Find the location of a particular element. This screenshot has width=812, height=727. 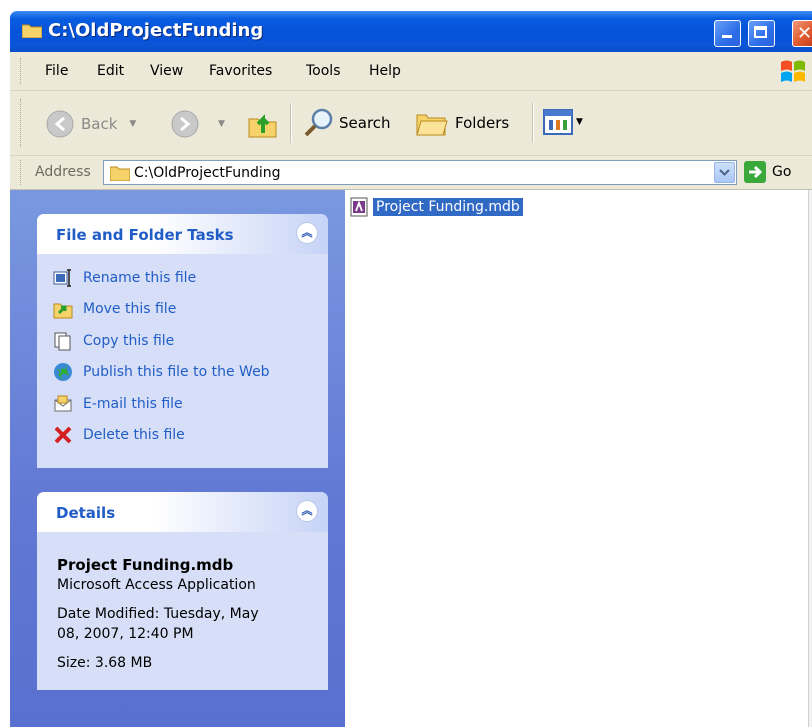

menu-help: Help is located at coordinates (385, 71).